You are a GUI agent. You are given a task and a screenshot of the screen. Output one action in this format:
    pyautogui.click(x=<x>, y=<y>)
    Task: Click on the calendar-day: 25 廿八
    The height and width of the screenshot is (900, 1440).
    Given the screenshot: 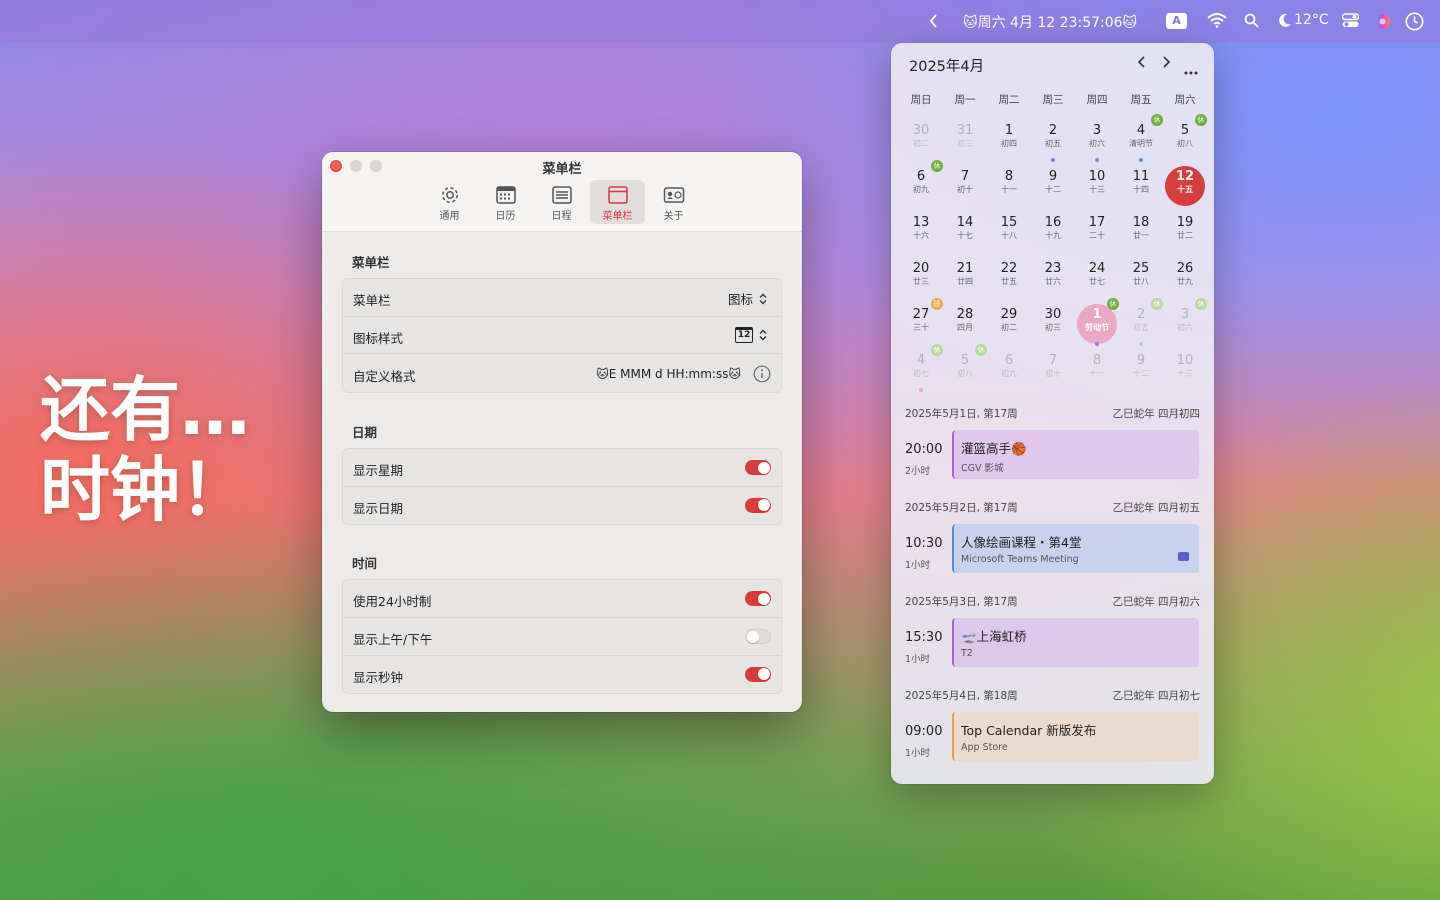 What is the action you would take?
    pyautogui.click(x=1141, y=278)
    